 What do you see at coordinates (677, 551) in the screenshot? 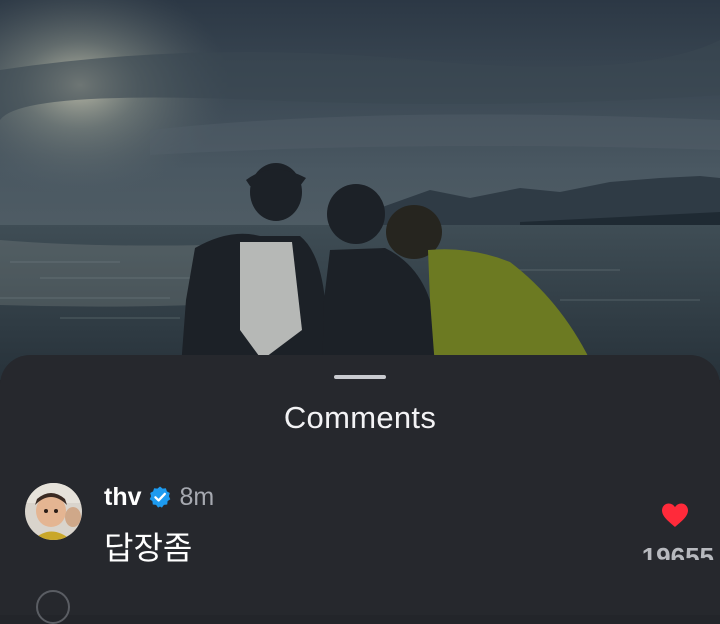
I see `like-count: 19655` at bounding box center [677, 551].